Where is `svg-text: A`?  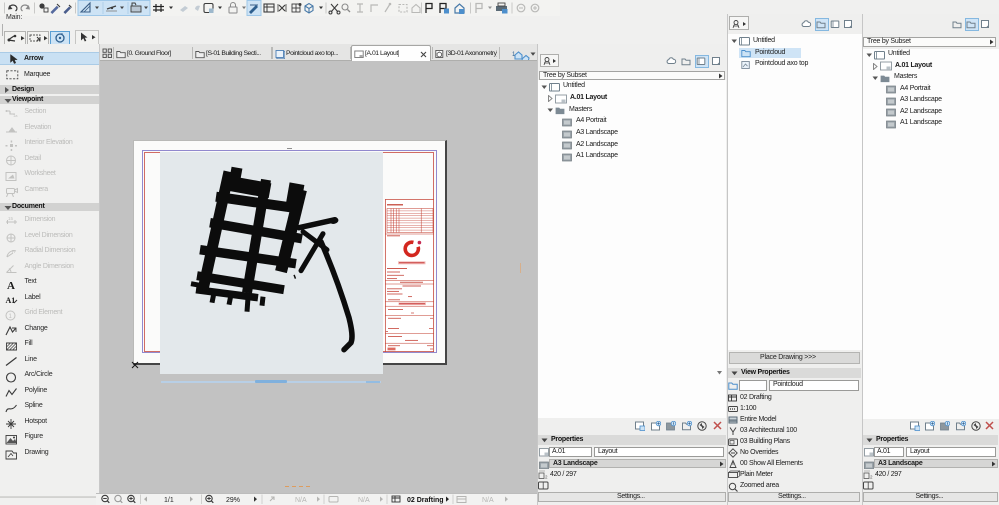
svg-text: A is located at coordinates (11, 285).